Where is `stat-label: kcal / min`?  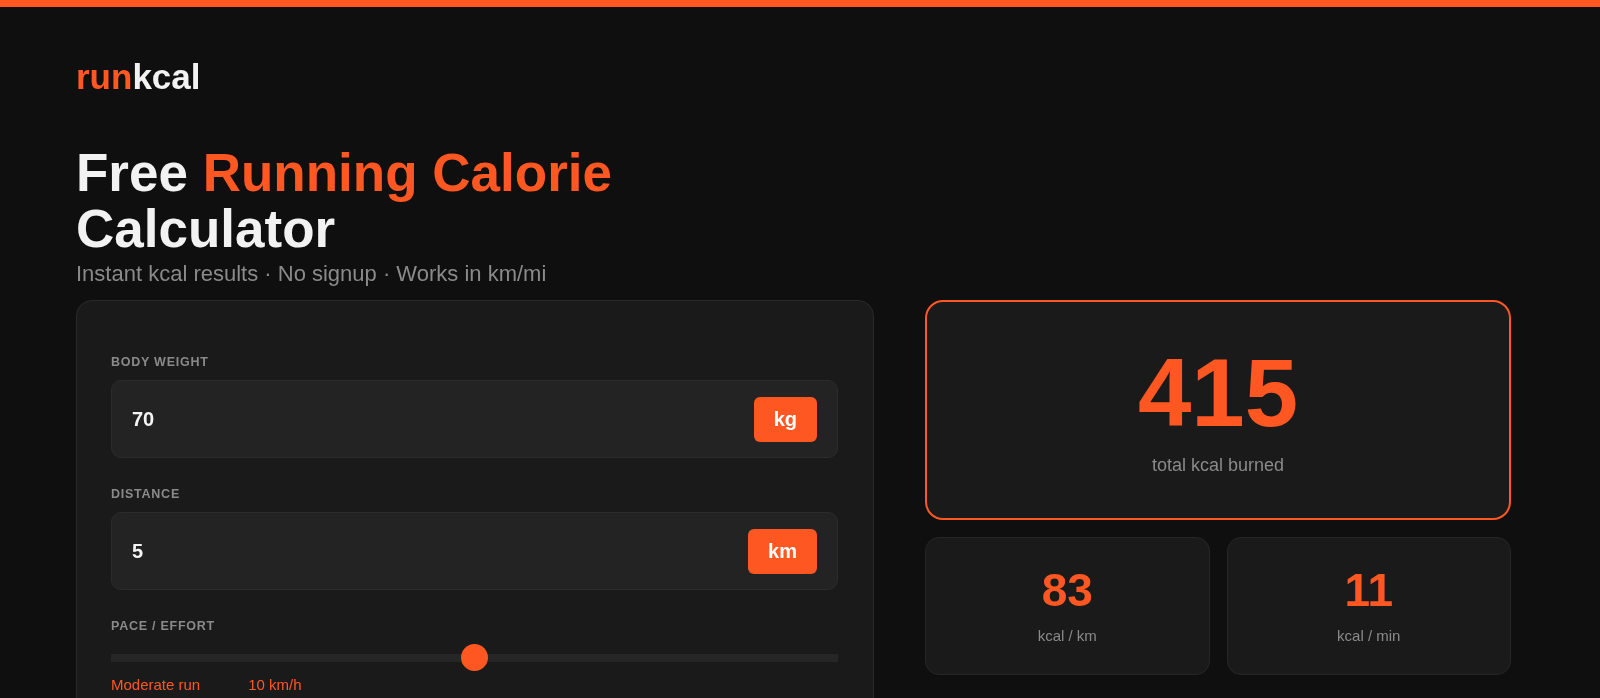
stat-label: kcal / min is located at coordinates (1369, 636).